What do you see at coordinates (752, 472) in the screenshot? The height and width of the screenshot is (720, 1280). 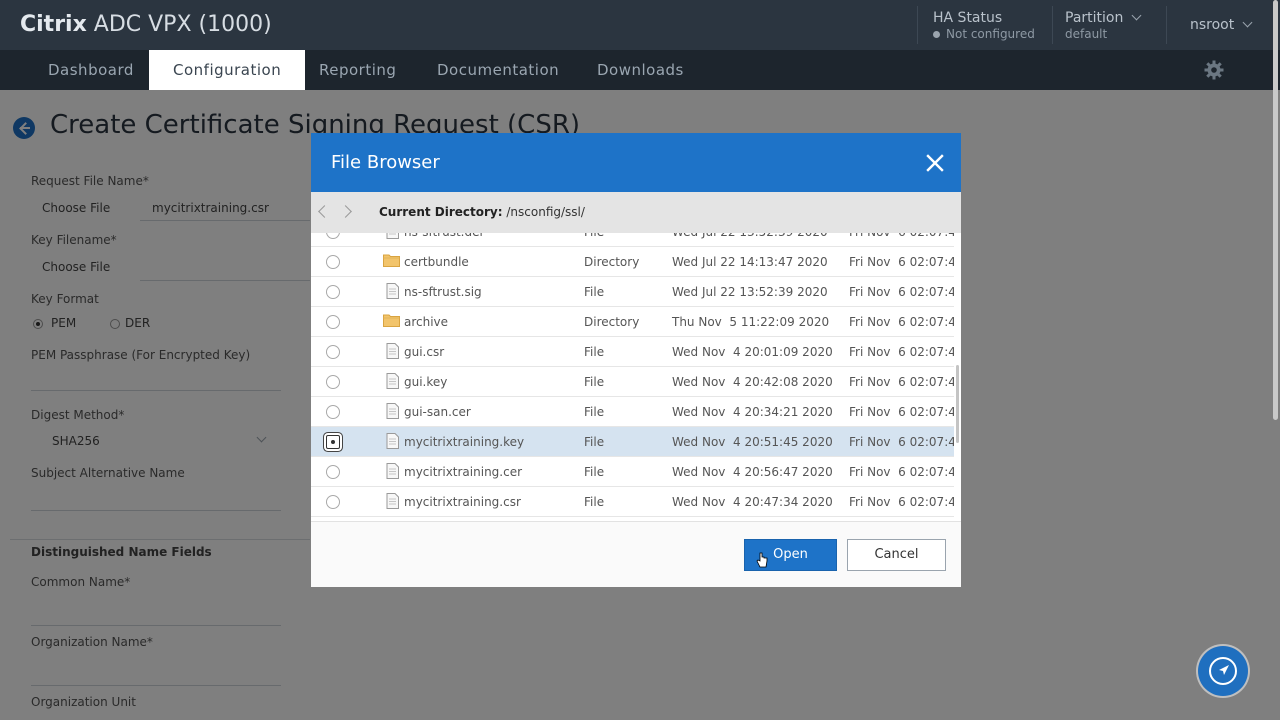 I see `file-modified: Wed Nov 4 20:56:47 2020` at bounding box center [752, 472].